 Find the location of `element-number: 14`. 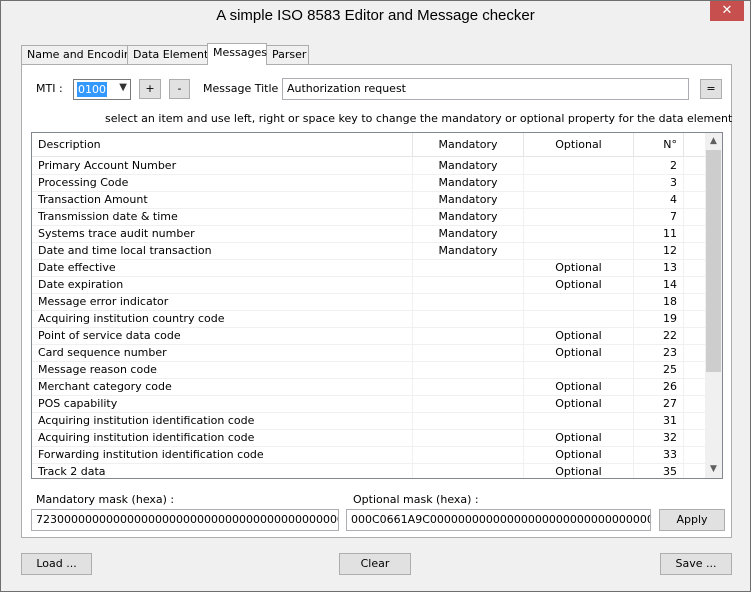

element-number: 14 is located at coordinates (659, 284).